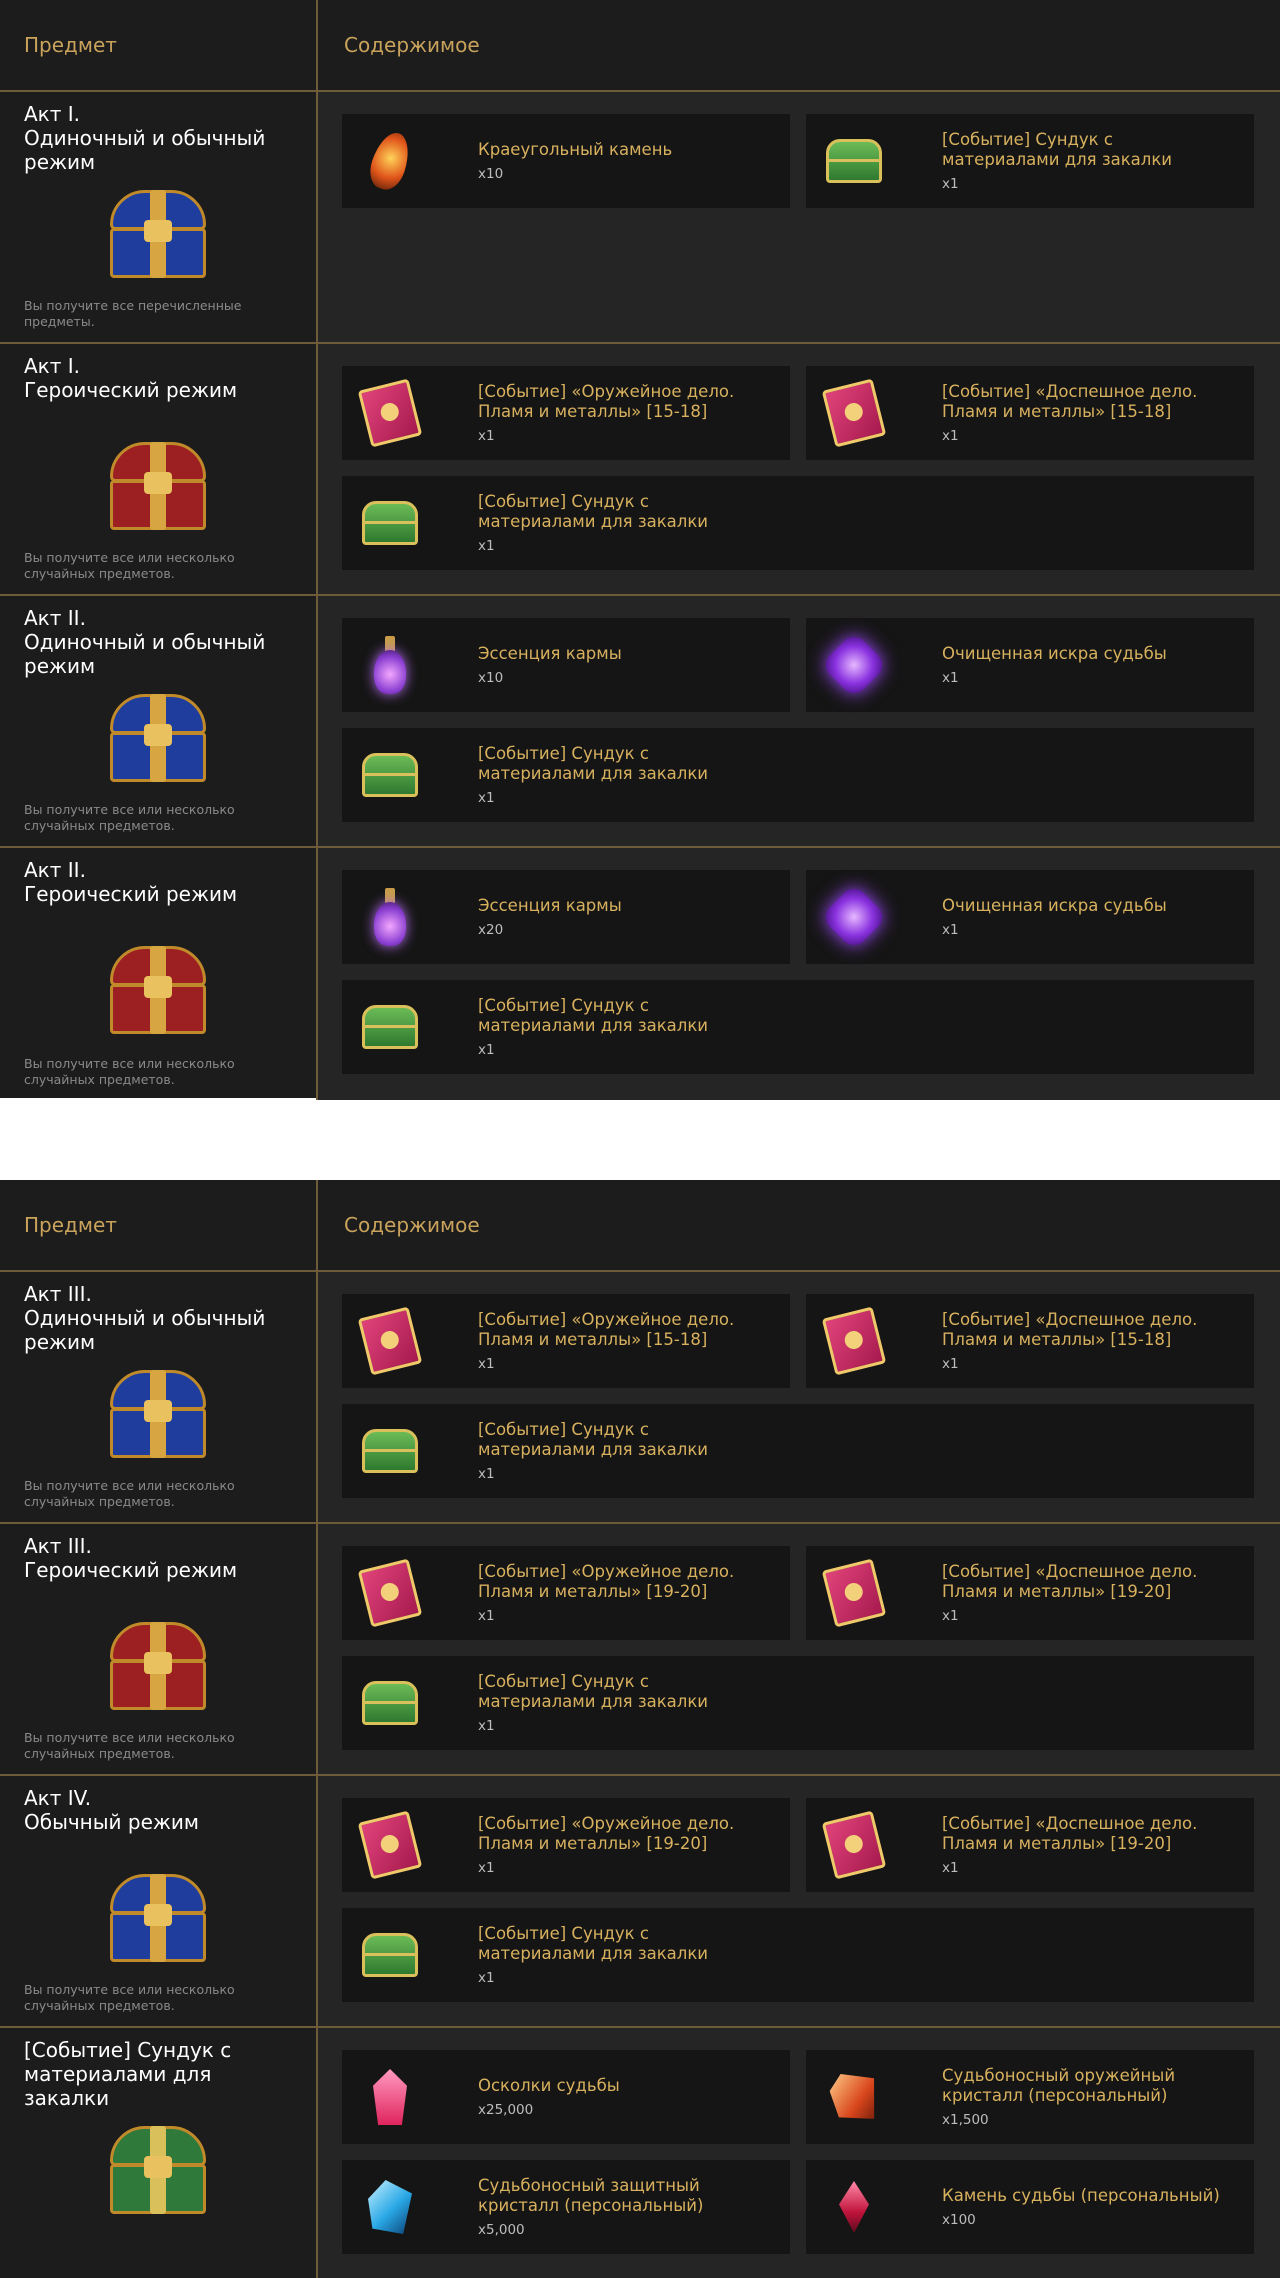 This screenshot has width=1280, height=2278. I want to click on item-name: Эссенция кармы, so click(550, 905).